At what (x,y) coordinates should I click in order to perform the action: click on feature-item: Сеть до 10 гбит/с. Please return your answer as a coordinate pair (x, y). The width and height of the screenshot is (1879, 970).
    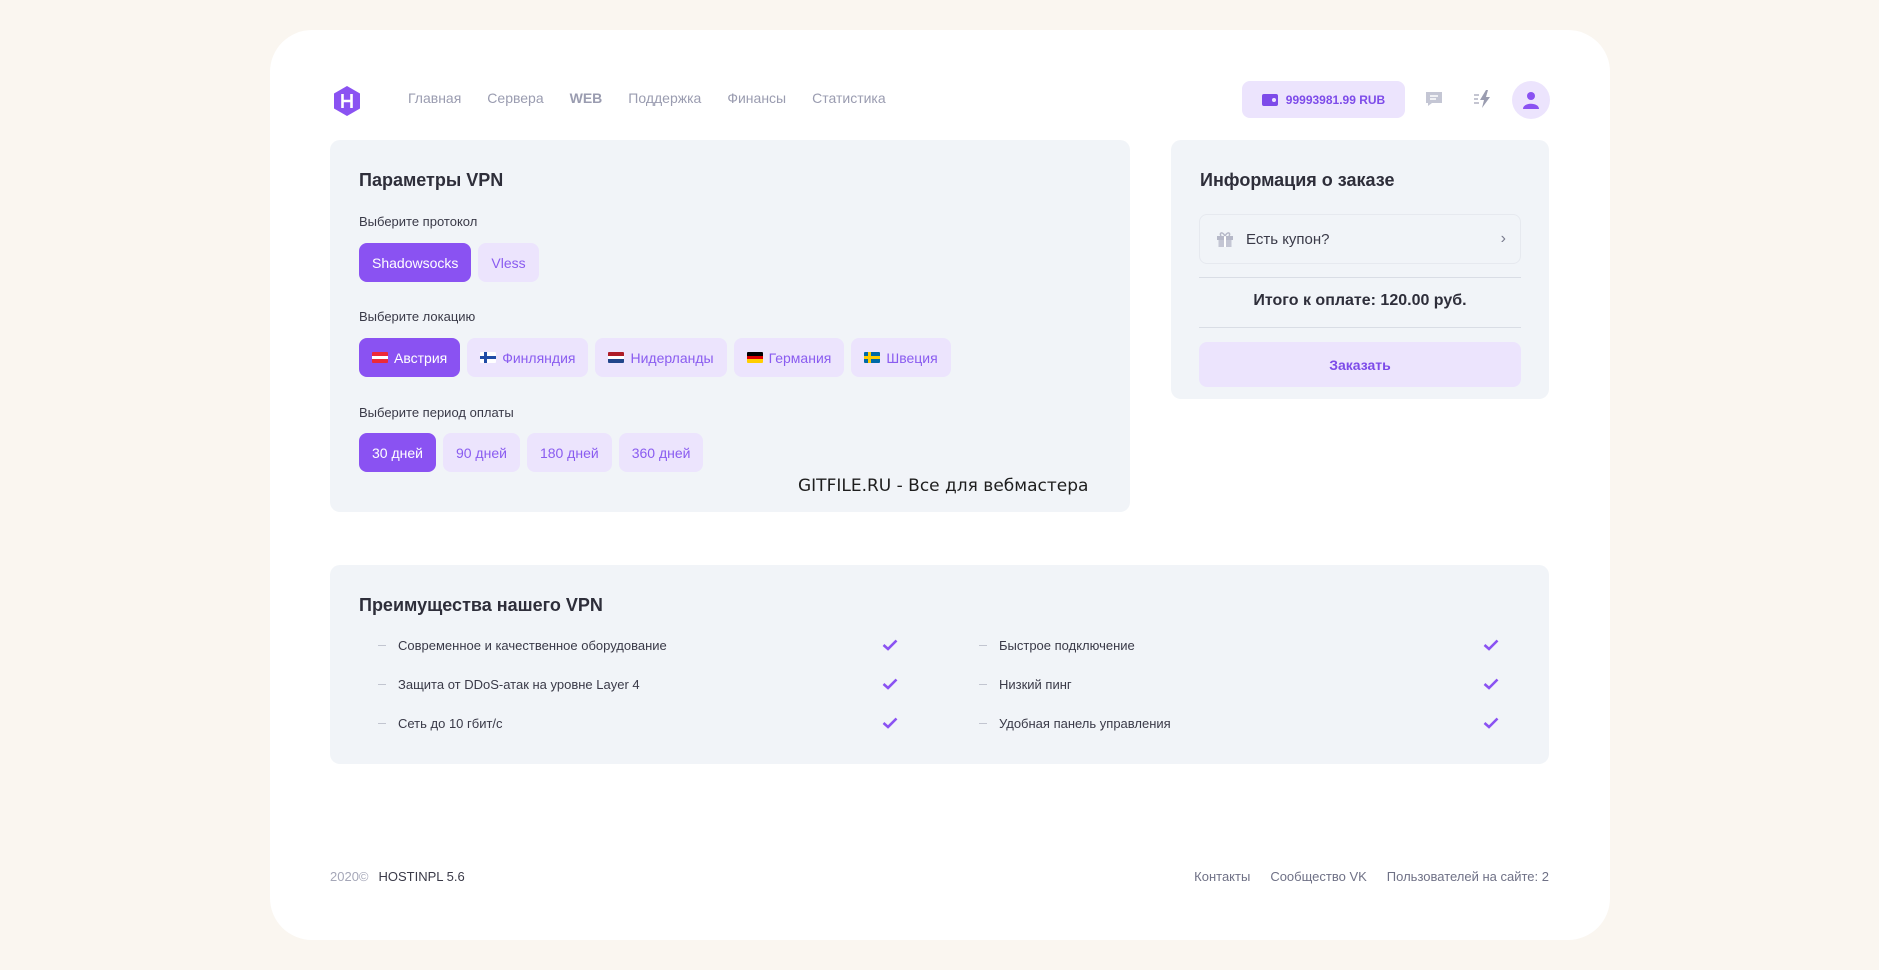
    Looking at the image, I should click on (440, 723).